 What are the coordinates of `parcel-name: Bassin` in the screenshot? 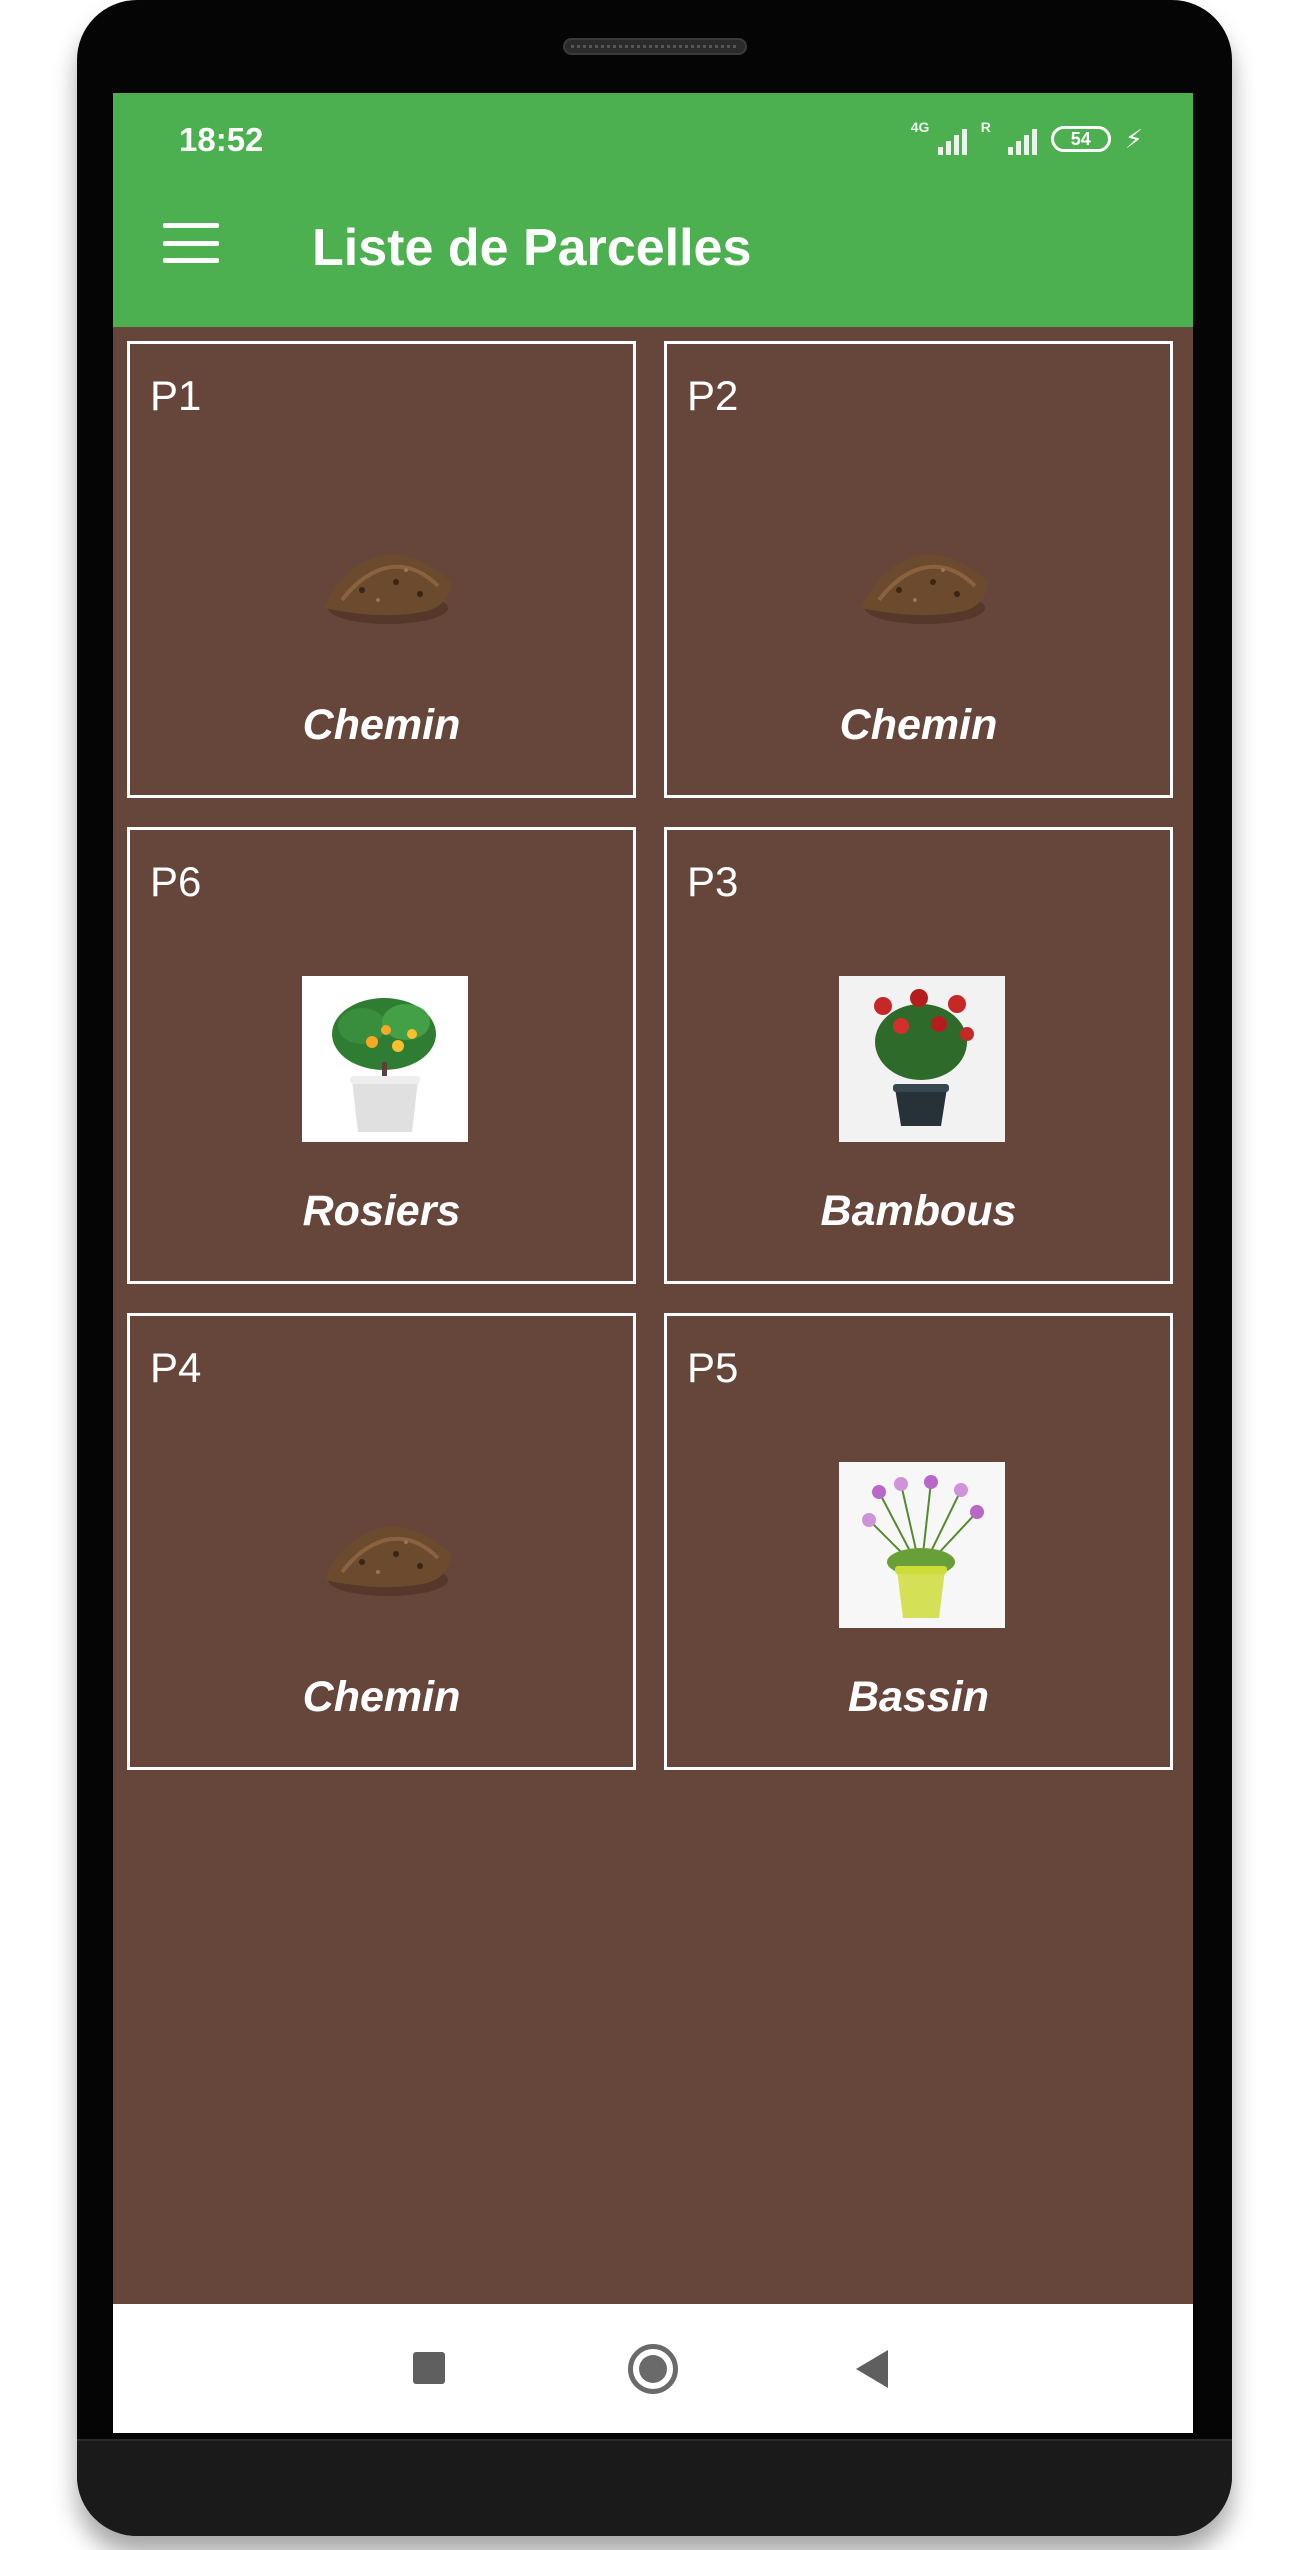 It's located at (918, 1697).